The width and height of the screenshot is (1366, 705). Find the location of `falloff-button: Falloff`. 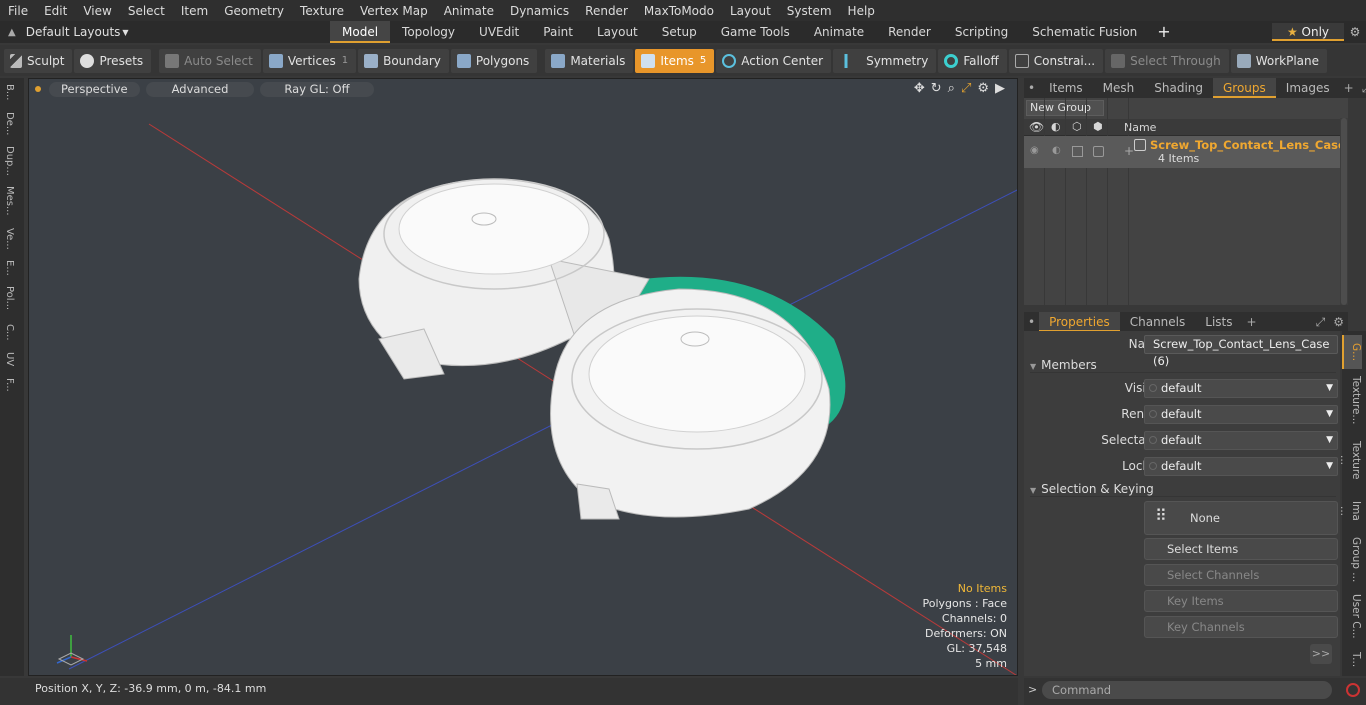

falloff-button: Falloff is located at coordinates (972, 60).